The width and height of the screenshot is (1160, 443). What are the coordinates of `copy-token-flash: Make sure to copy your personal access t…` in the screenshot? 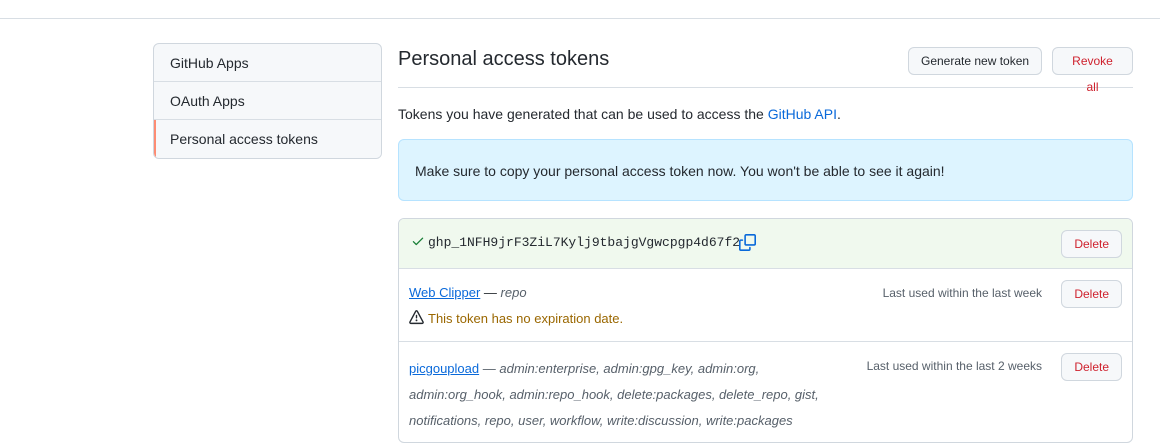 It's located at (765, 170).